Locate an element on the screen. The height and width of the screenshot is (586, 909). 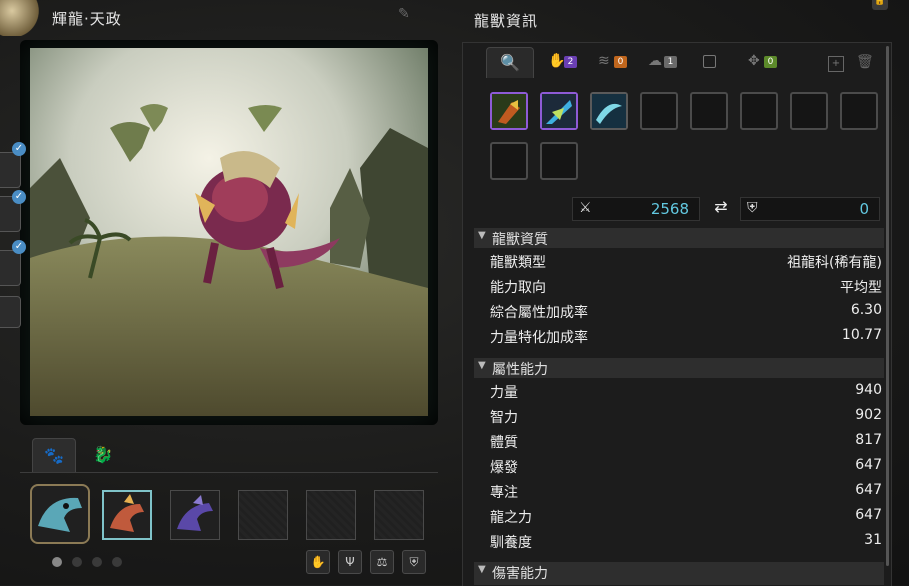
tab-paw: 🐾 is located at coordinates (54, 455).